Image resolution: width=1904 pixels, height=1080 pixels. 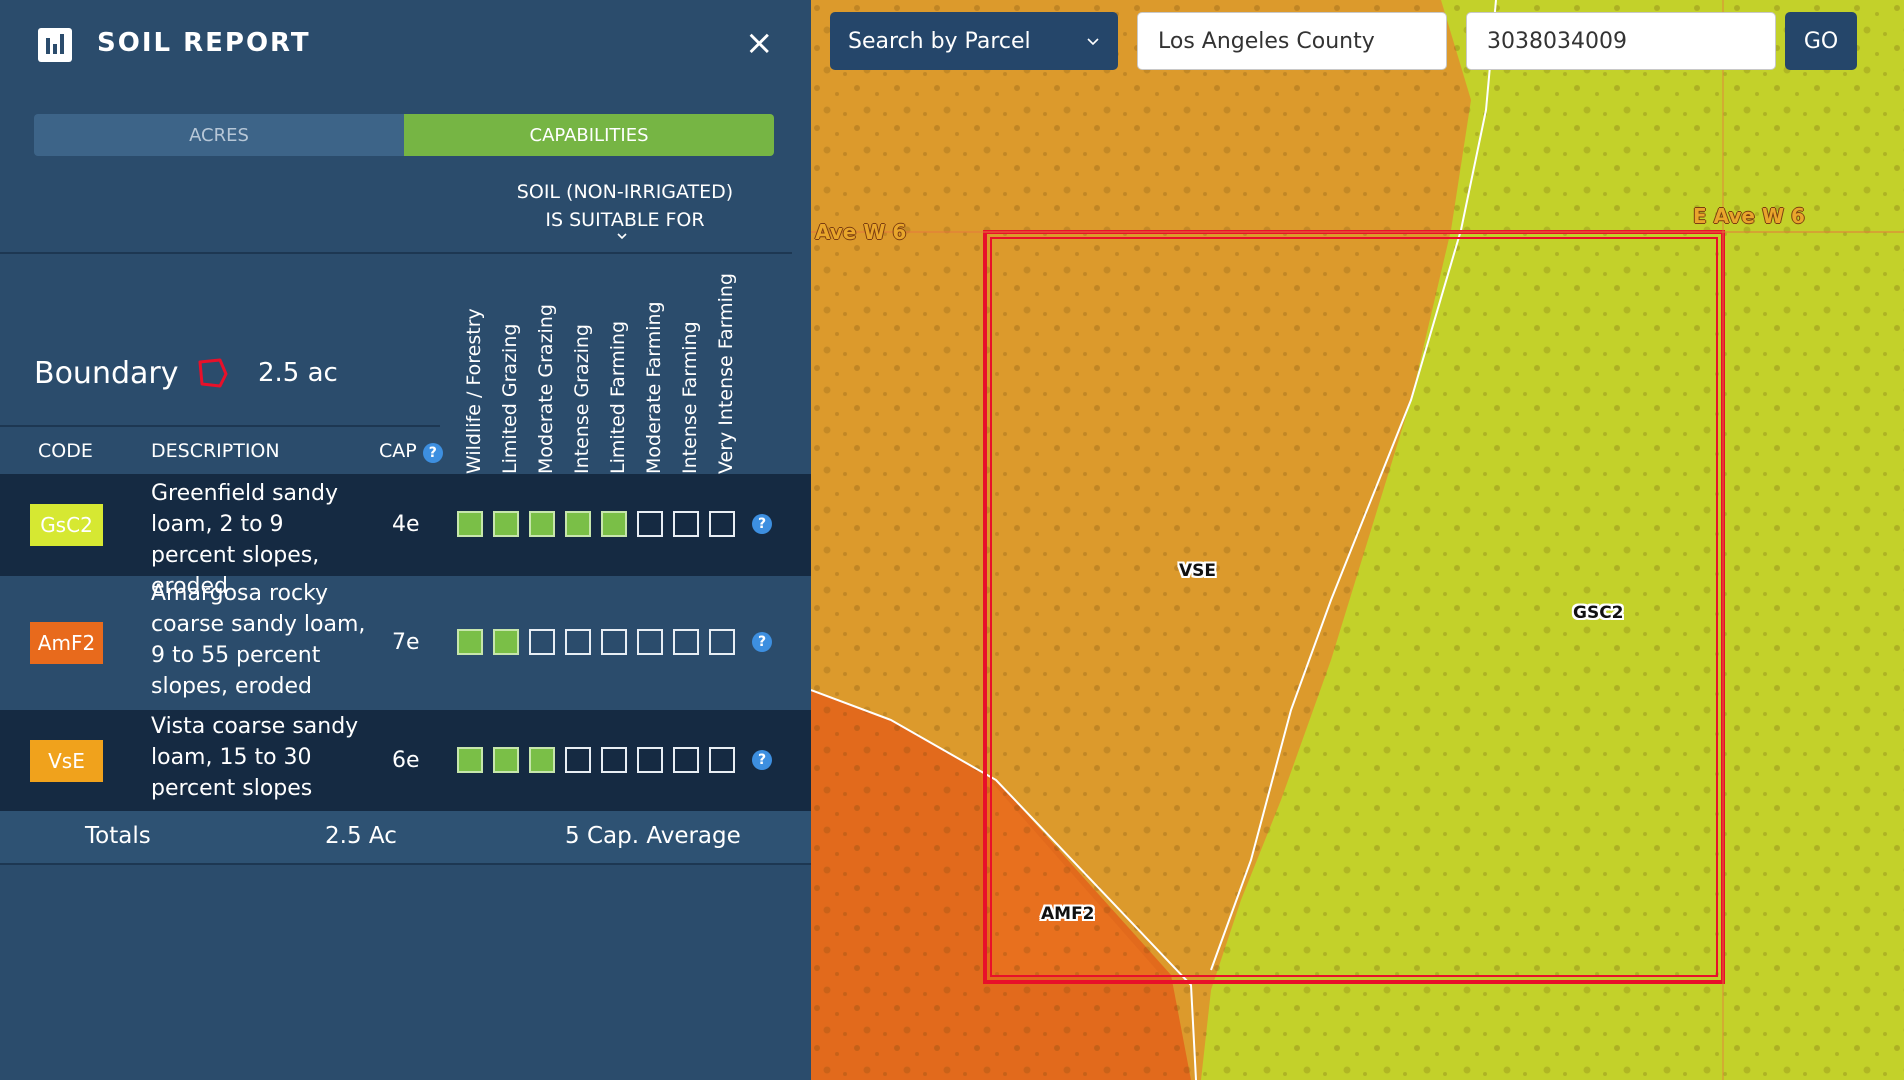 I want to click on suitability-heading: SOIL (NON-IRRIGATED) IS SUITABLE FOR, so click(x=625, y=206).